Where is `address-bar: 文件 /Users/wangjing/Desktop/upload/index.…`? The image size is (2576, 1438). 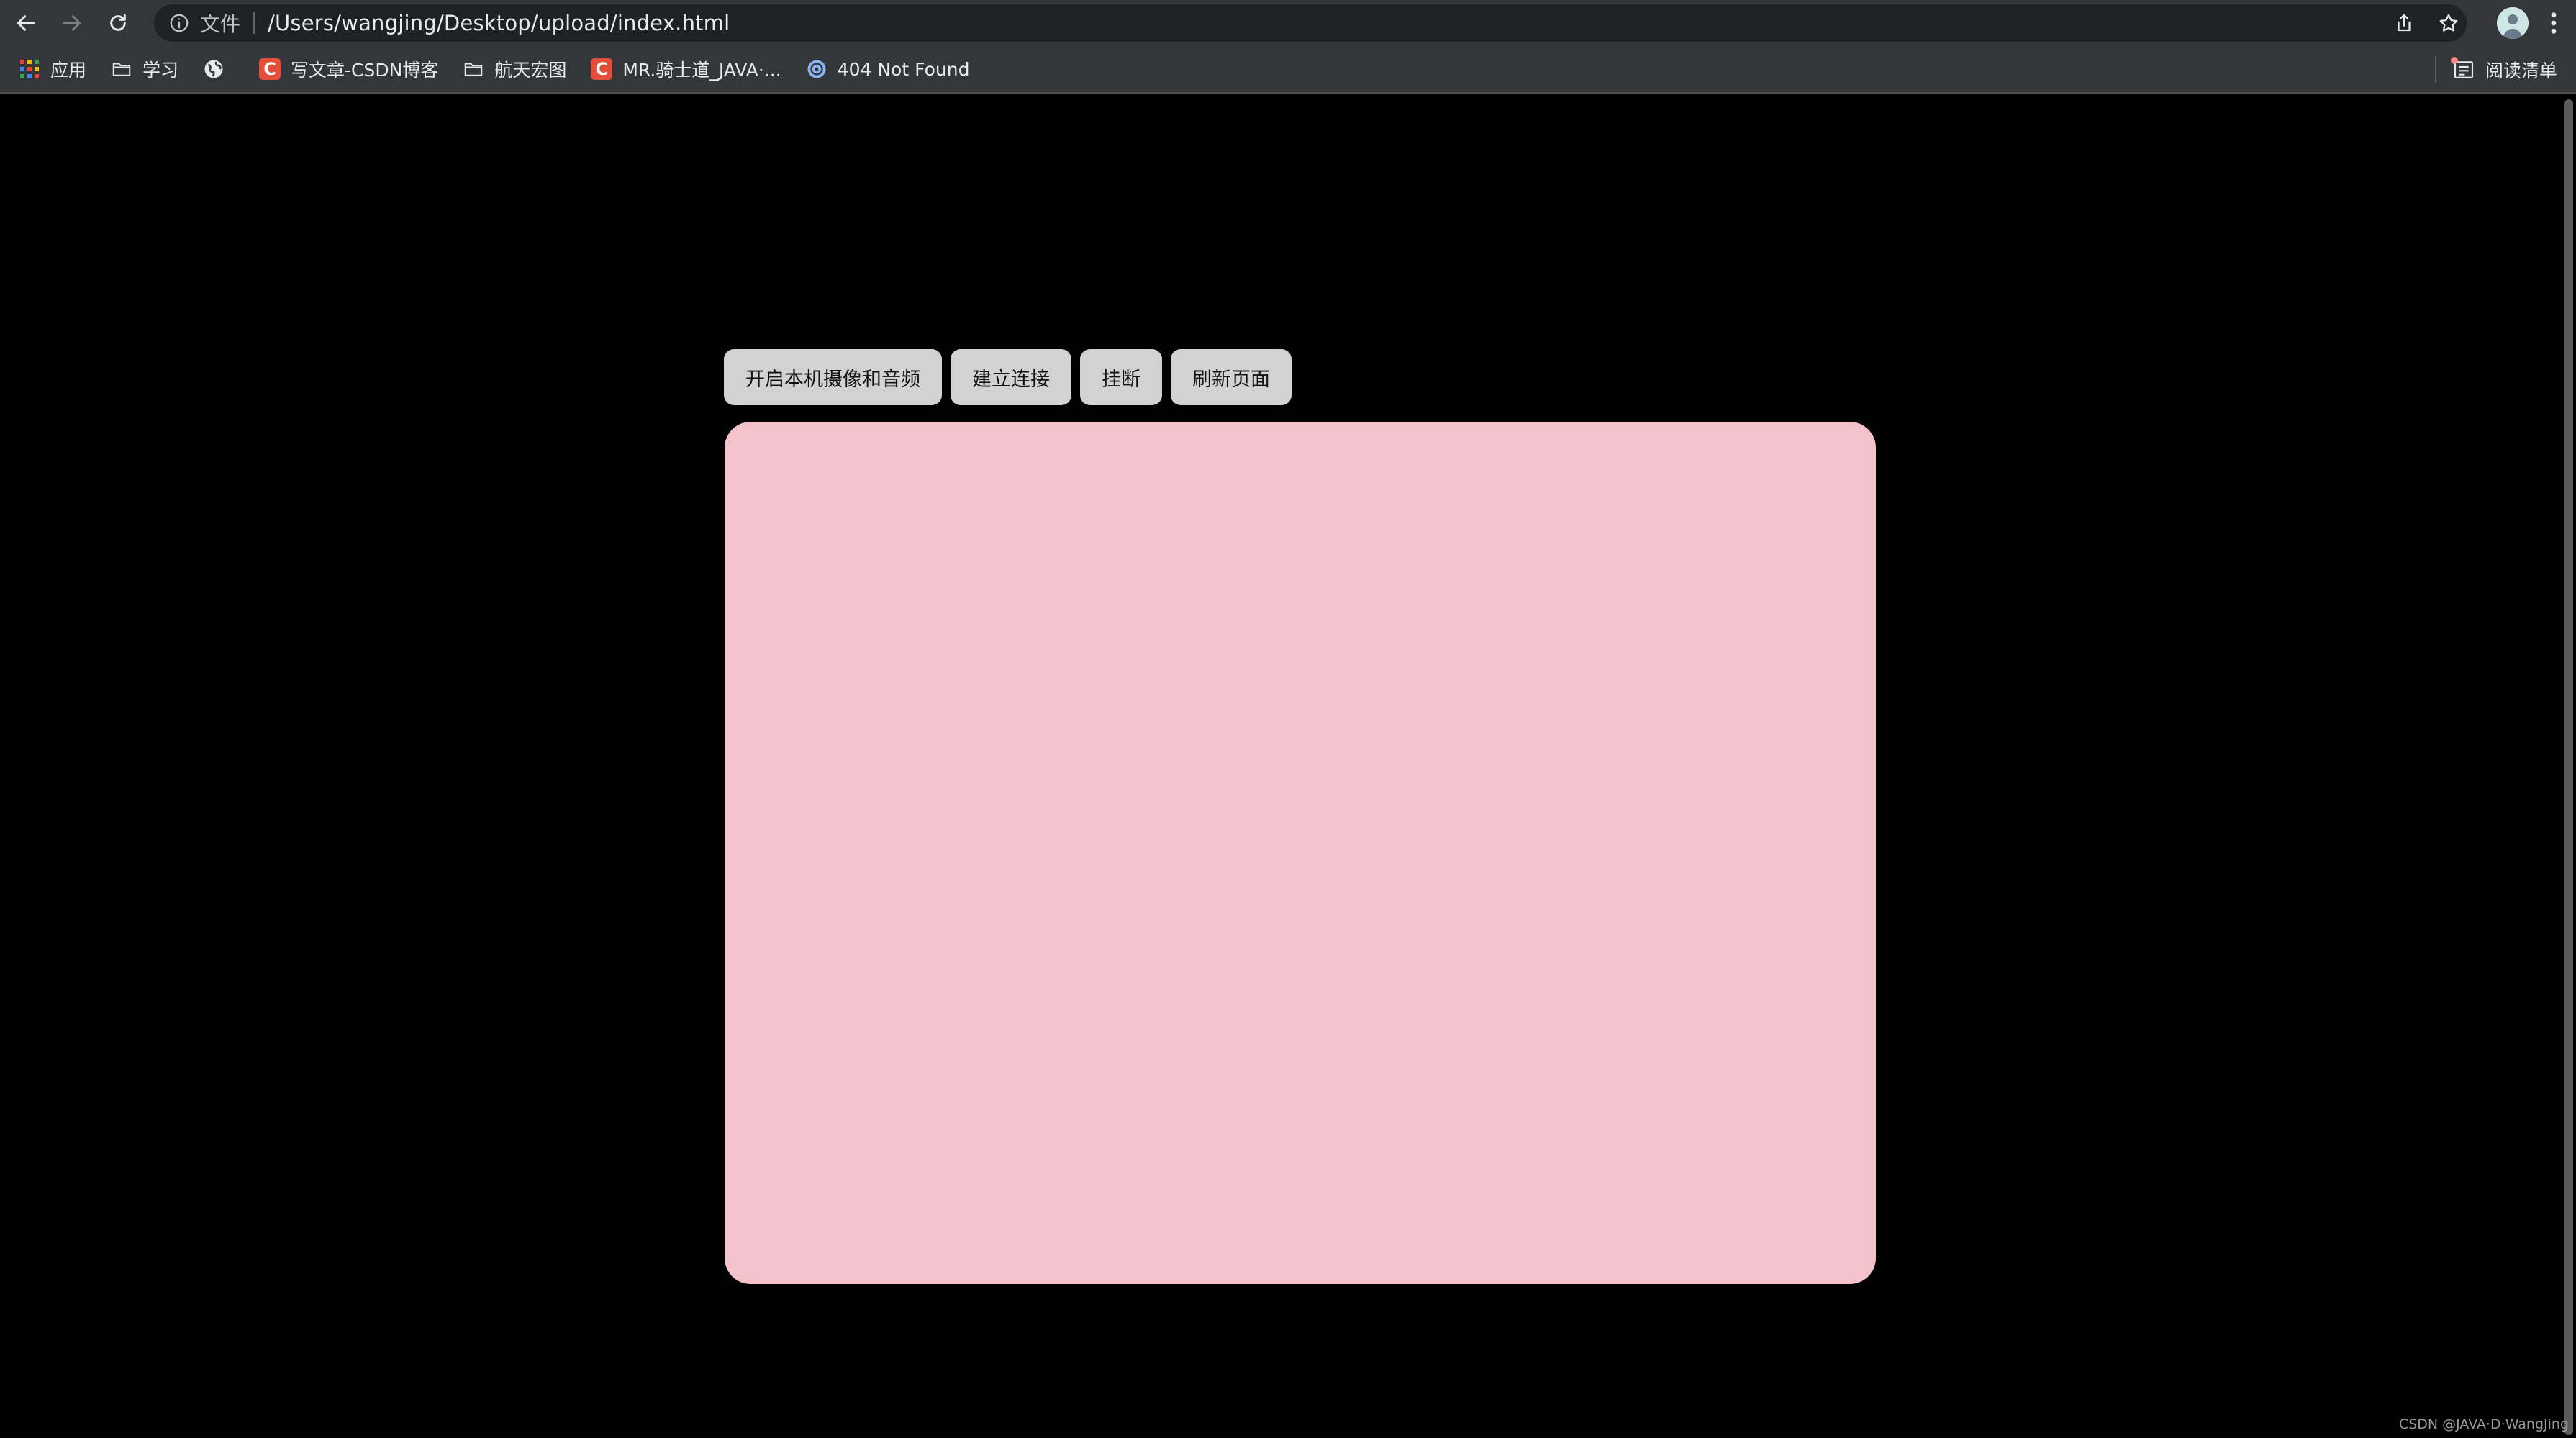 address-bar: 文件 /Users/wangjing/Desktop/upload/index.… is located at coordinates (1310, 23).